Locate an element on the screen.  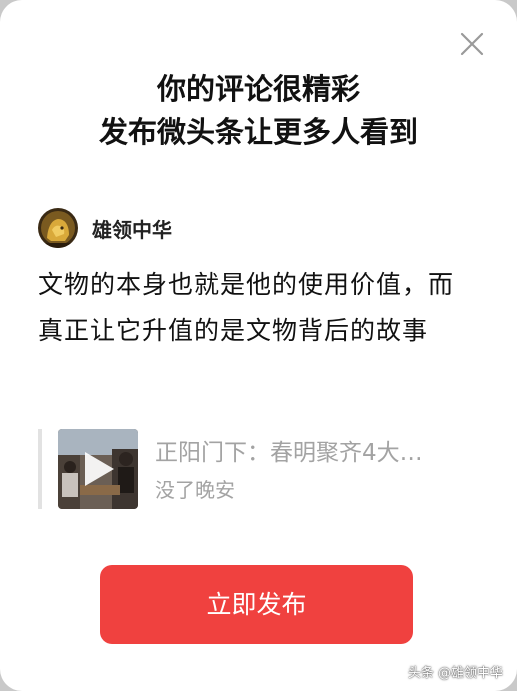
quote-bar is located at coordinates (40, 469).